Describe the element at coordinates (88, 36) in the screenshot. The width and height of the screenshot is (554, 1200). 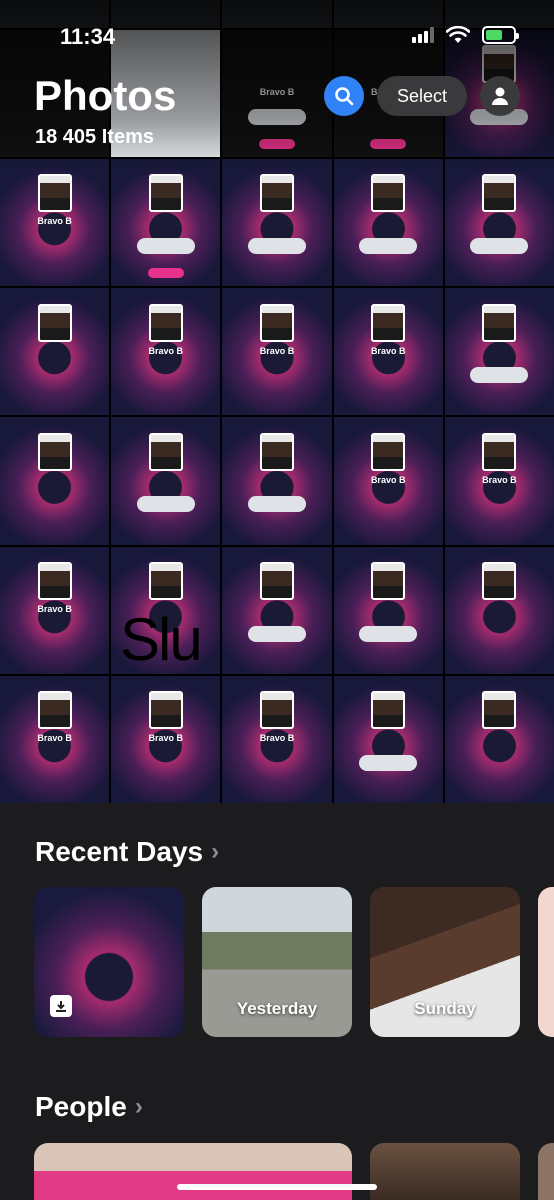
I see `status-time: 11:34` at that location.